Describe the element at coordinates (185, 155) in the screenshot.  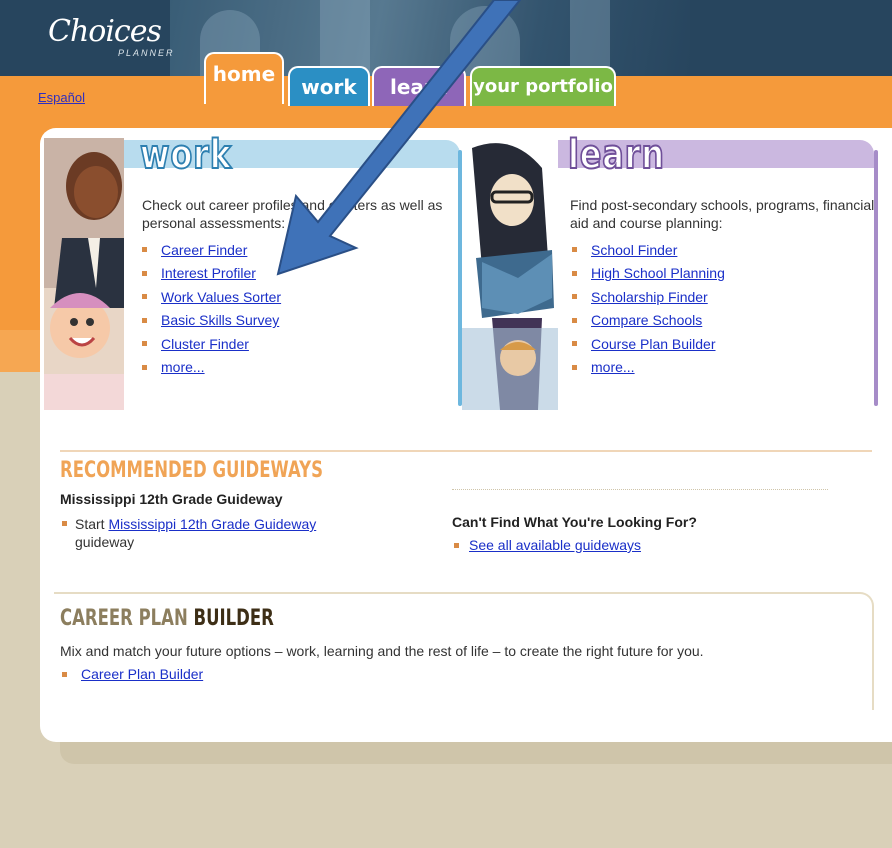
I see `work-title: work` at that location.